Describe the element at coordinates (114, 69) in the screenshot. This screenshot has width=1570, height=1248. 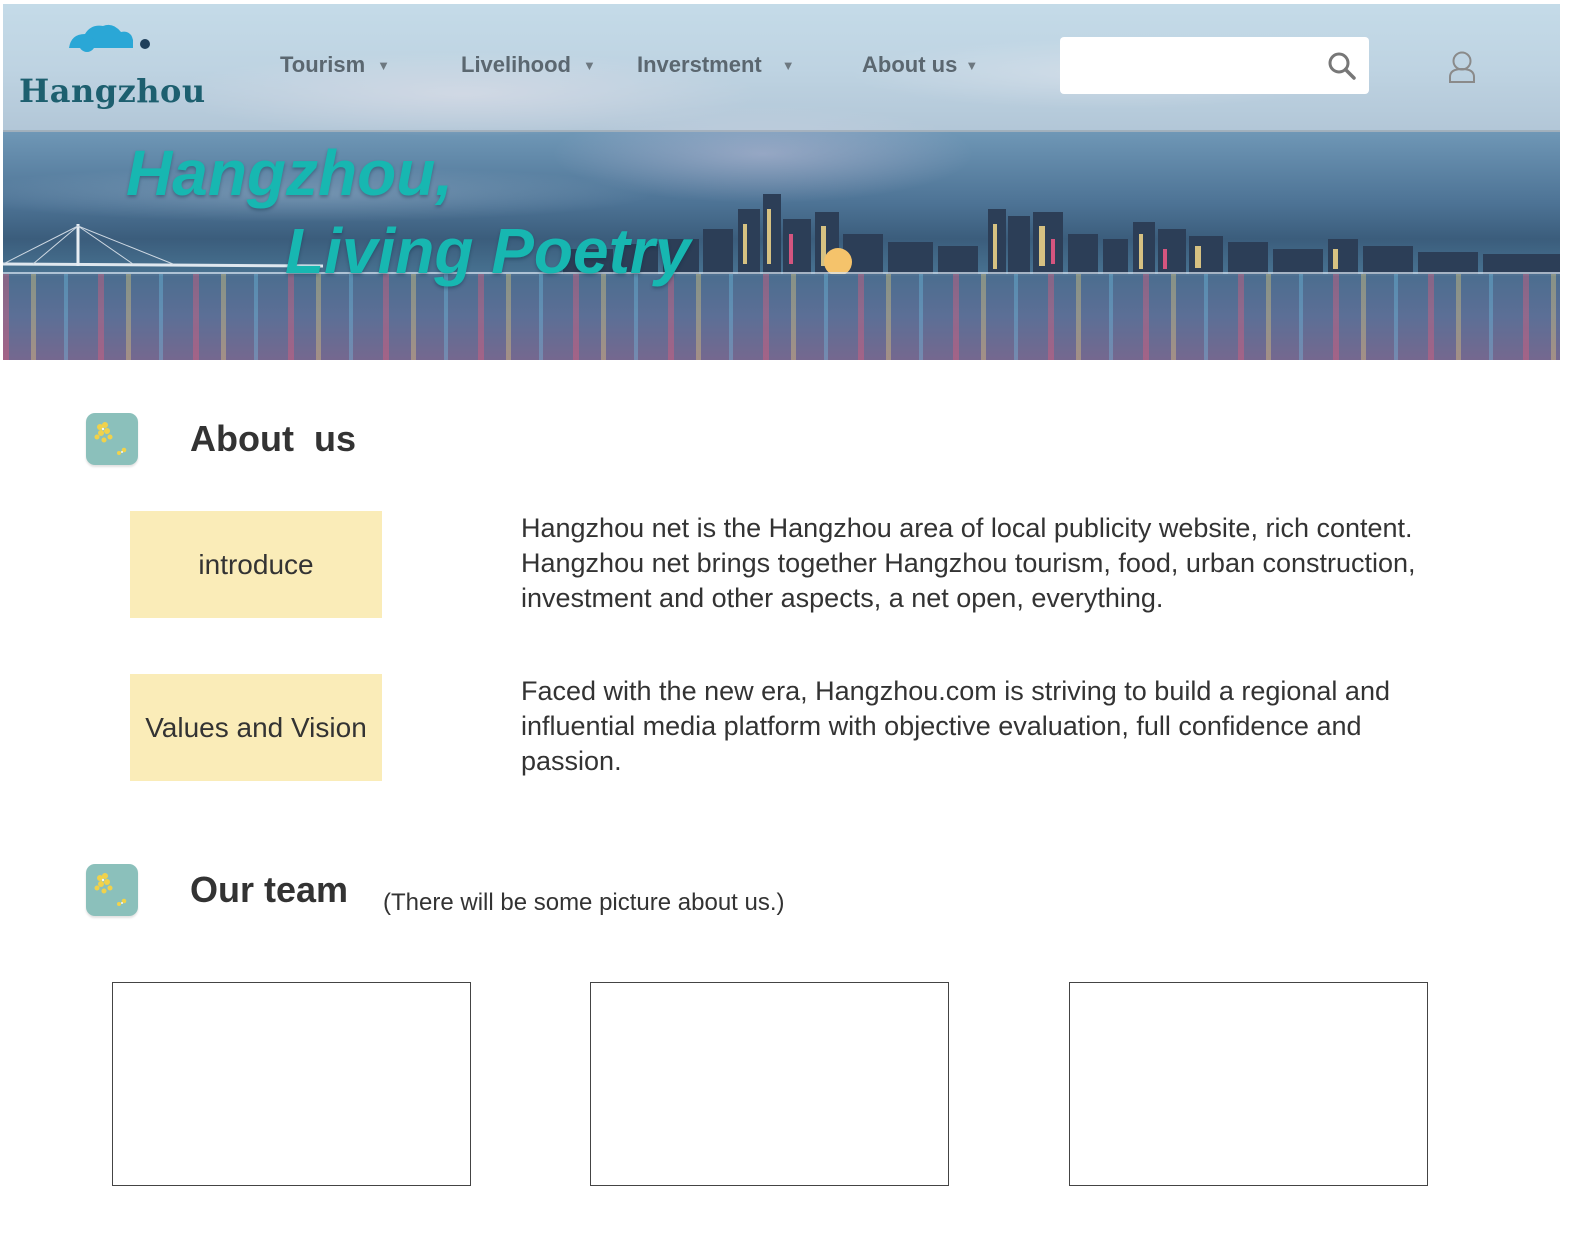
I see `site-logo: Hangzhou` at that location.